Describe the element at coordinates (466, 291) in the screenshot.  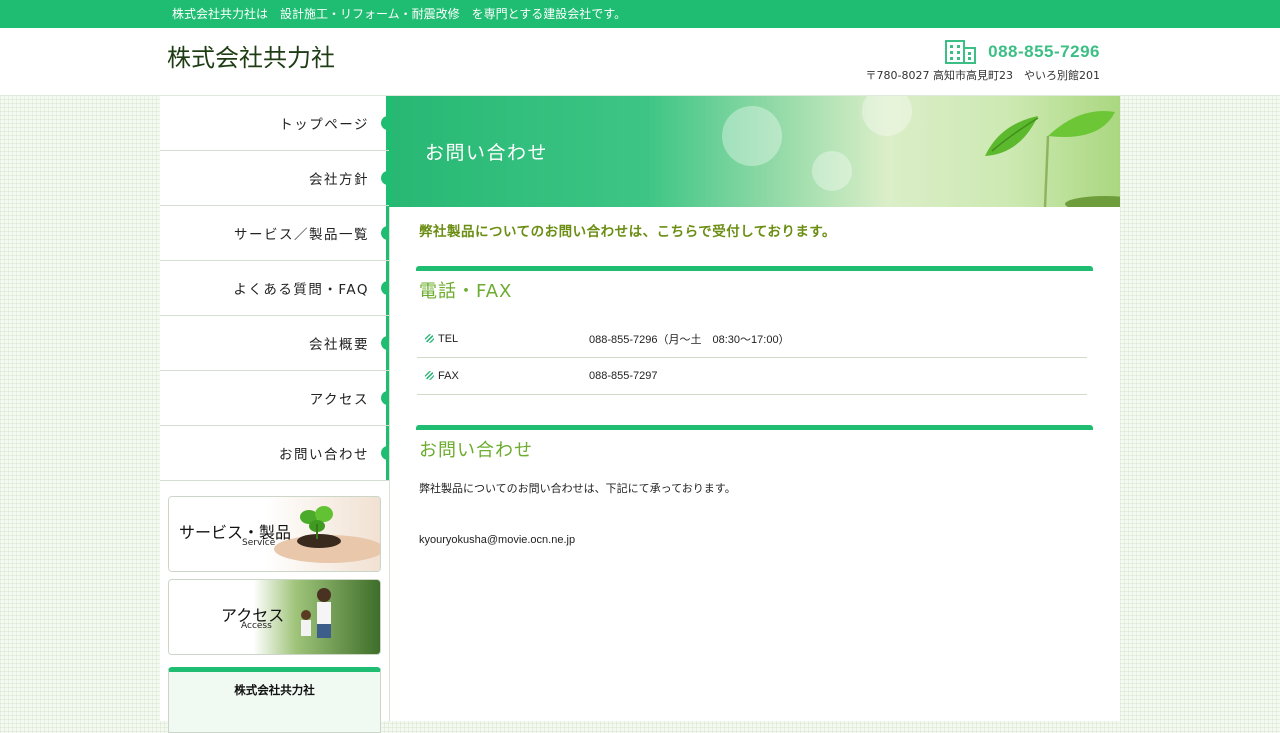
I see `section-title-phone-fax: 電話・FAX` at that location.